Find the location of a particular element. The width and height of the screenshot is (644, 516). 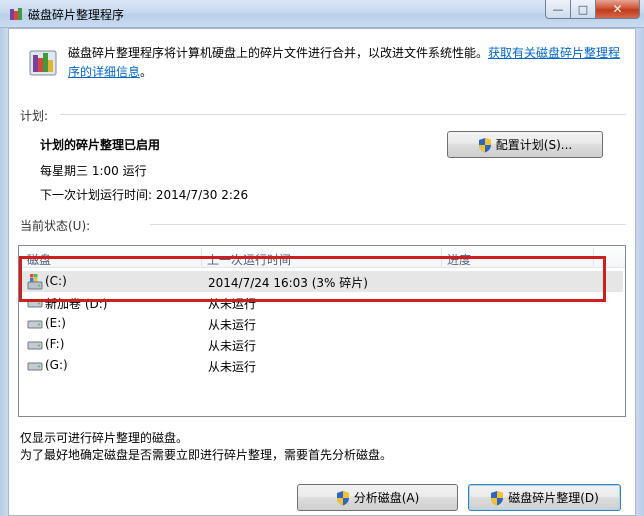

minimize-icon: — is located at coordinates (558, 9).